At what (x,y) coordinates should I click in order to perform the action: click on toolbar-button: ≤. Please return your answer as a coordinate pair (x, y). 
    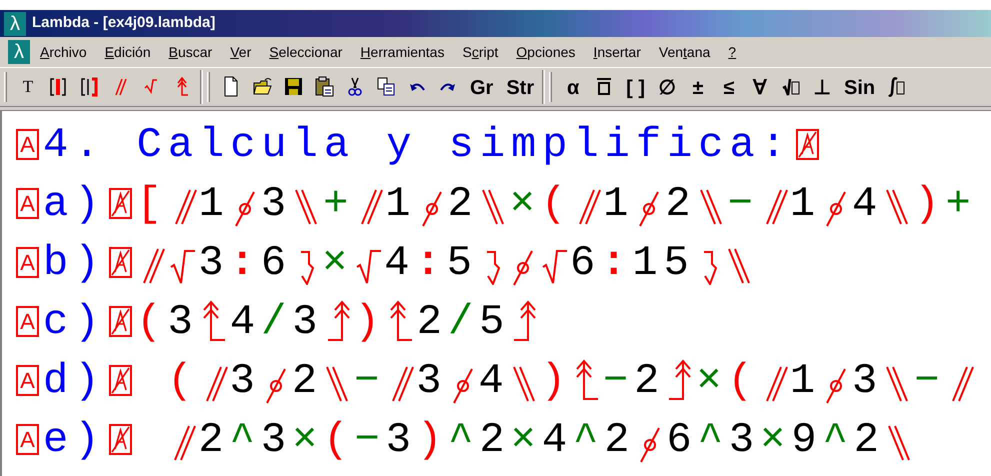
    Looking at the image, I should click on (729, 87).